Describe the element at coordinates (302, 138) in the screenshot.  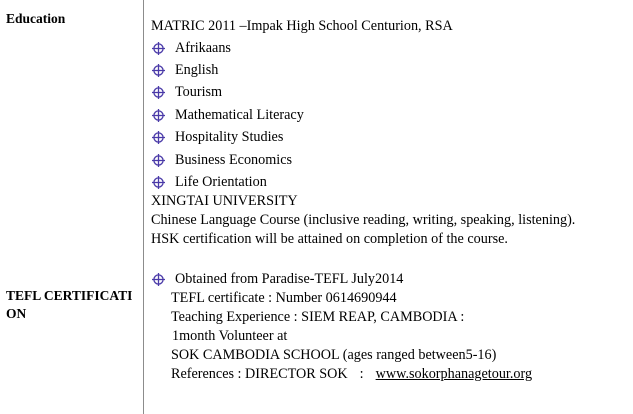
I see `subject-item: Hospitality Studies` at that location.